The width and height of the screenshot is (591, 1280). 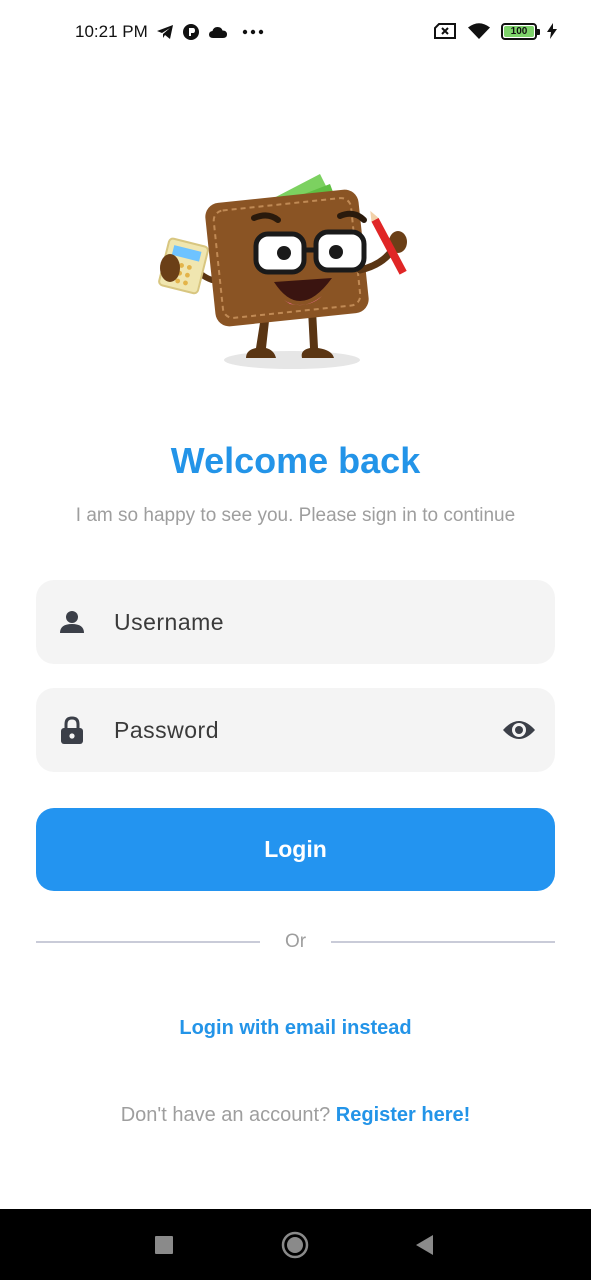 I want to click on home-button, so click(x=295, y=1244).